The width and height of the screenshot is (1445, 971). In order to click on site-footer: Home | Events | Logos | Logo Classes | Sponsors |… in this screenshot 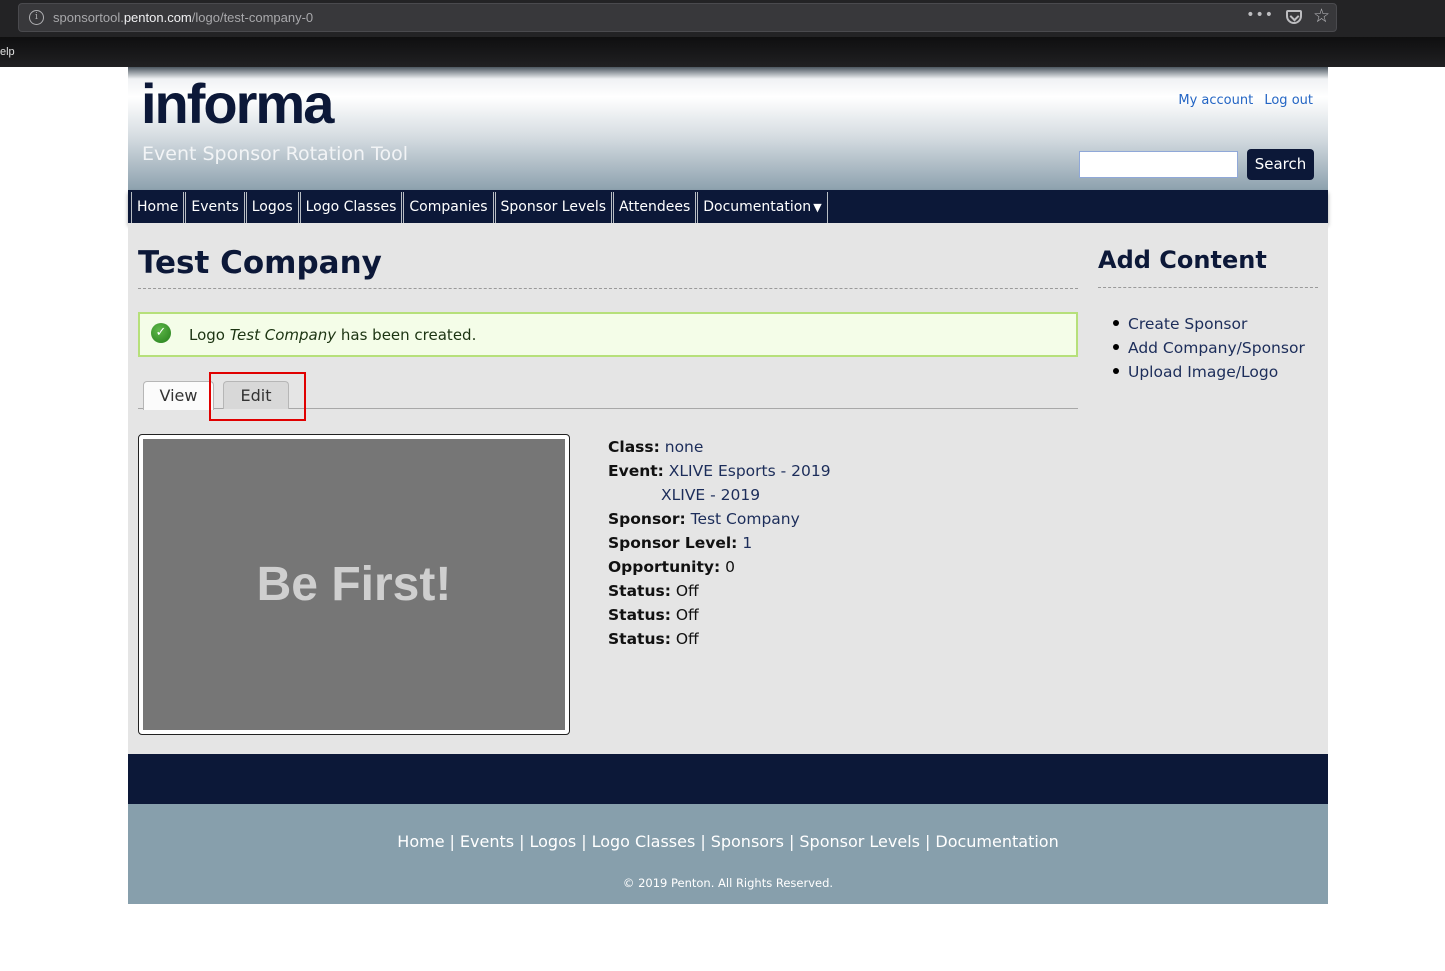, I will do `click(728, 854)`.